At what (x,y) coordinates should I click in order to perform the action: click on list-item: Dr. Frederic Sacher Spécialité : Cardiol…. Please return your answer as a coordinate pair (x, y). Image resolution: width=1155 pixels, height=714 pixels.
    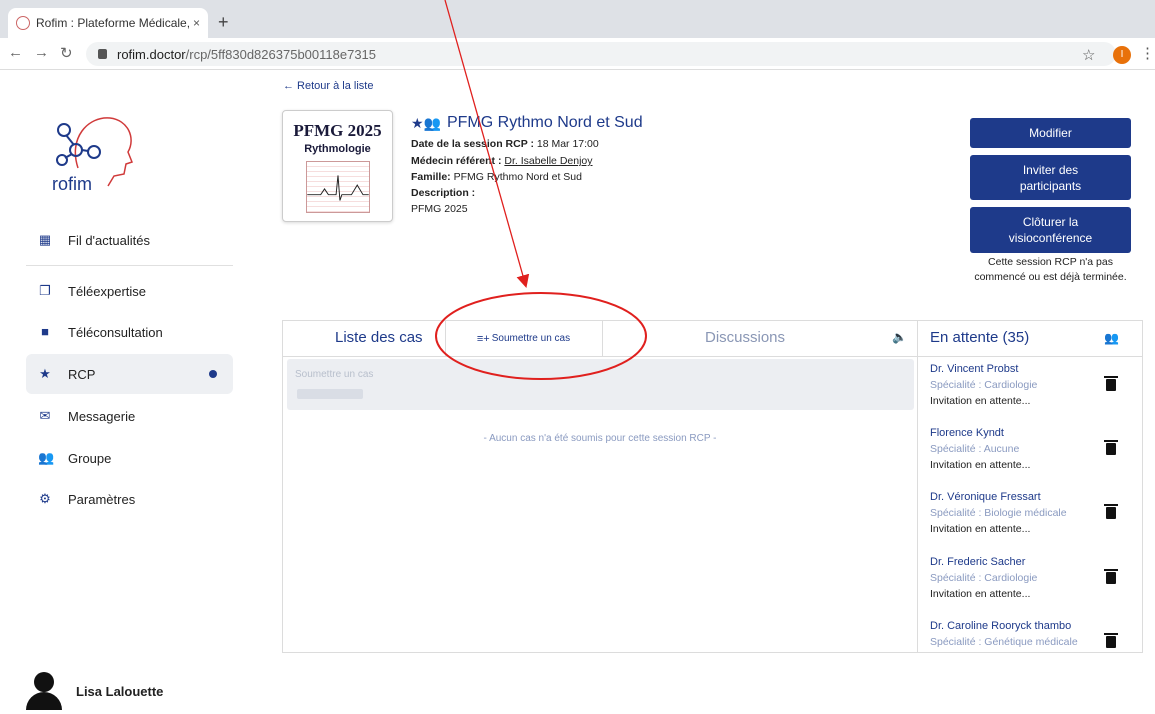
    Looking at the image, I should click on (1030, 578).